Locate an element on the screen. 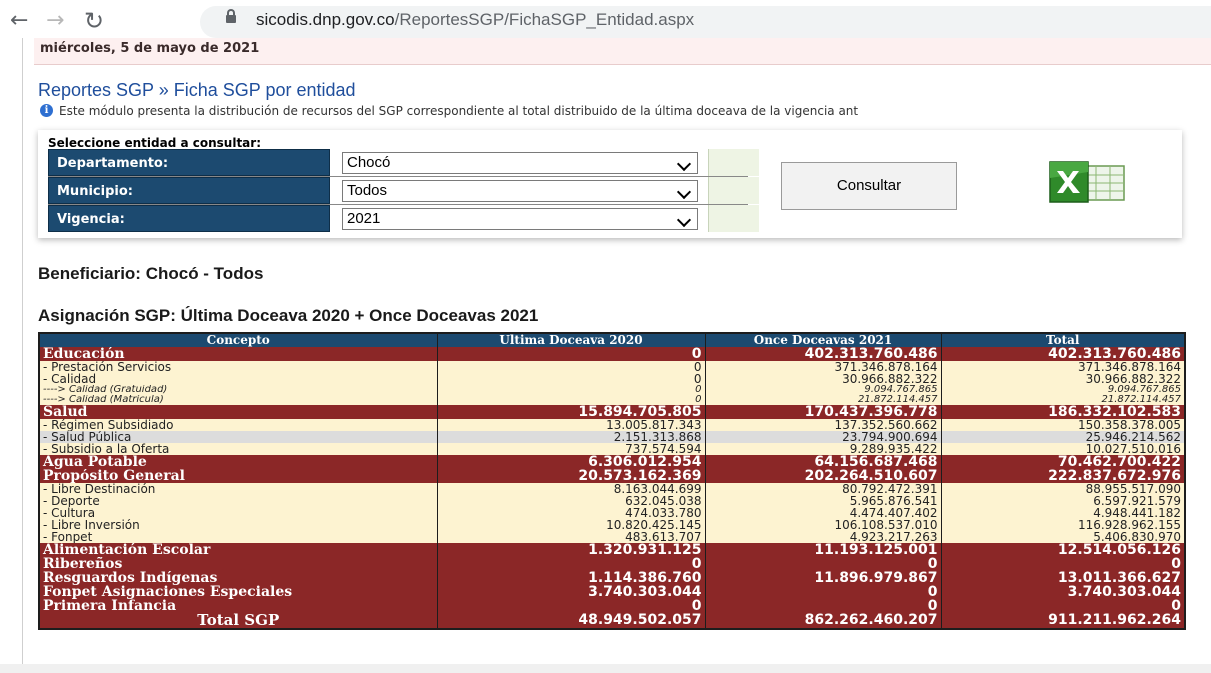 The height and width of the screenshot is (673, 1211). category-row: Ribereños 0 0 0 is located at coordinates (611, 564).